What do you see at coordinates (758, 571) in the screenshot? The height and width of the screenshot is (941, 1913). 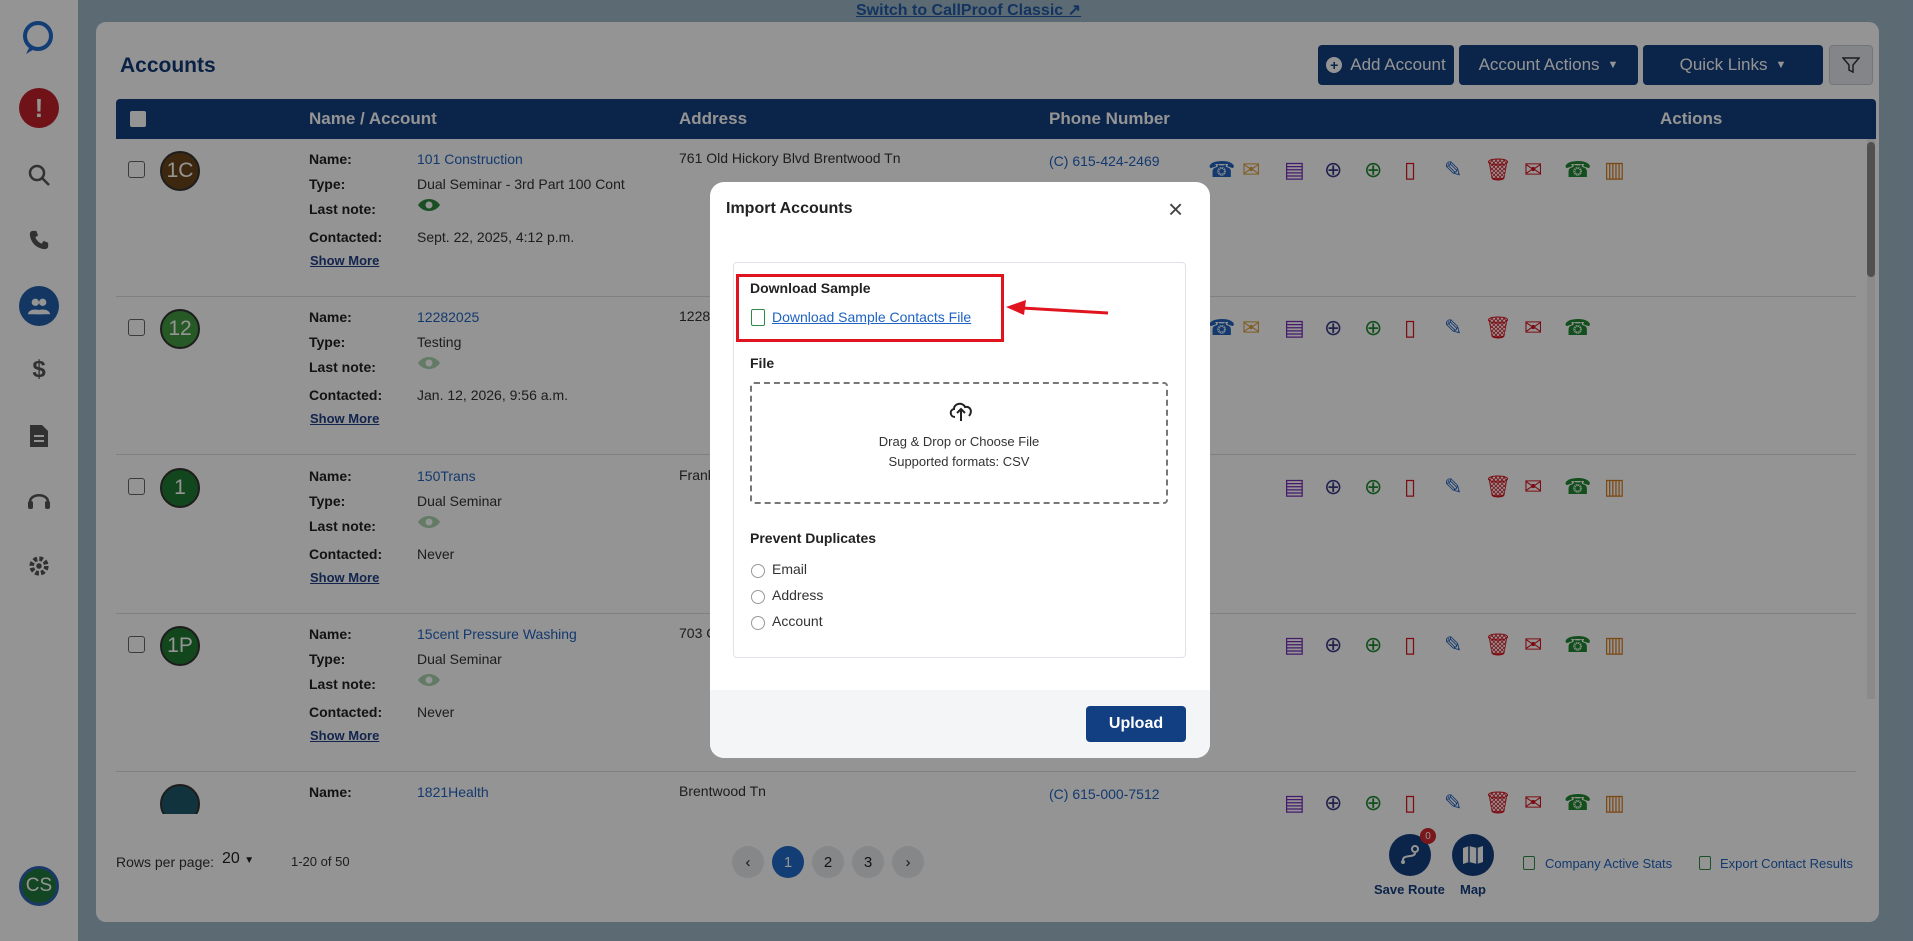 I see `radio-email` at bounding box center [758, 571].